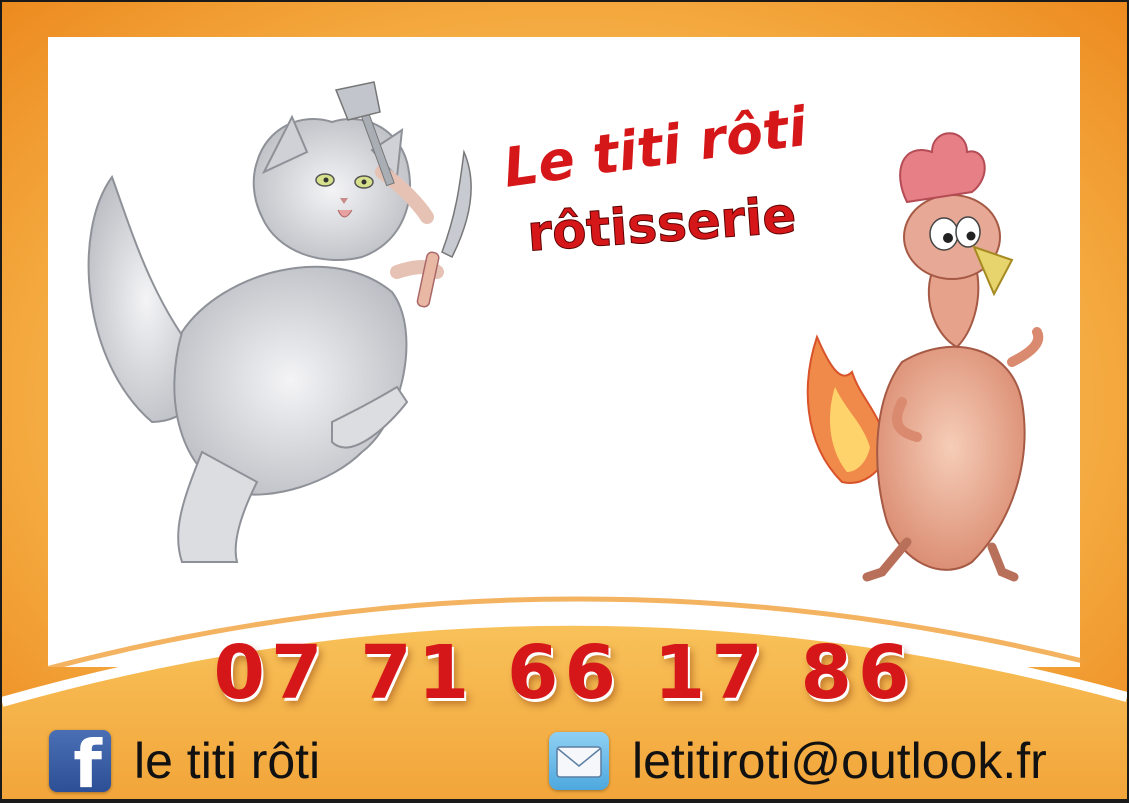  Describe the element at coordinates (839, 761) in the screenshot. I see `email-label: letitiroti@outlook.fr` at that location.